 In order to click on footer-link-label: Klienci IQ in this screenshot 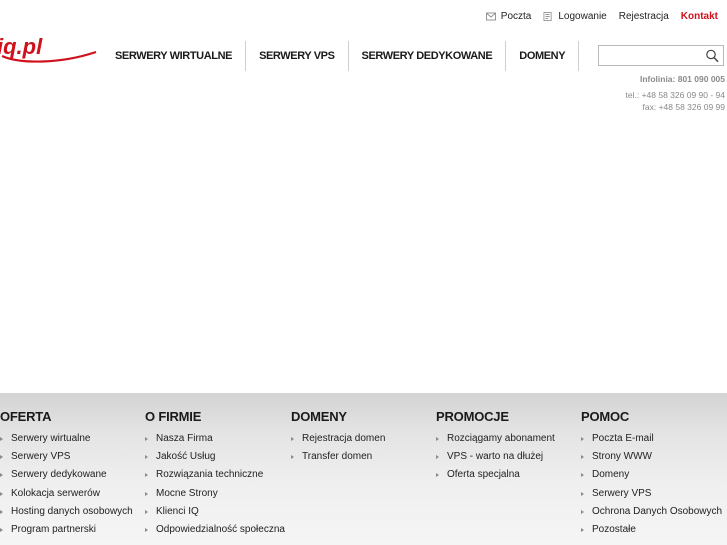, I will do `click(177, 511)`.